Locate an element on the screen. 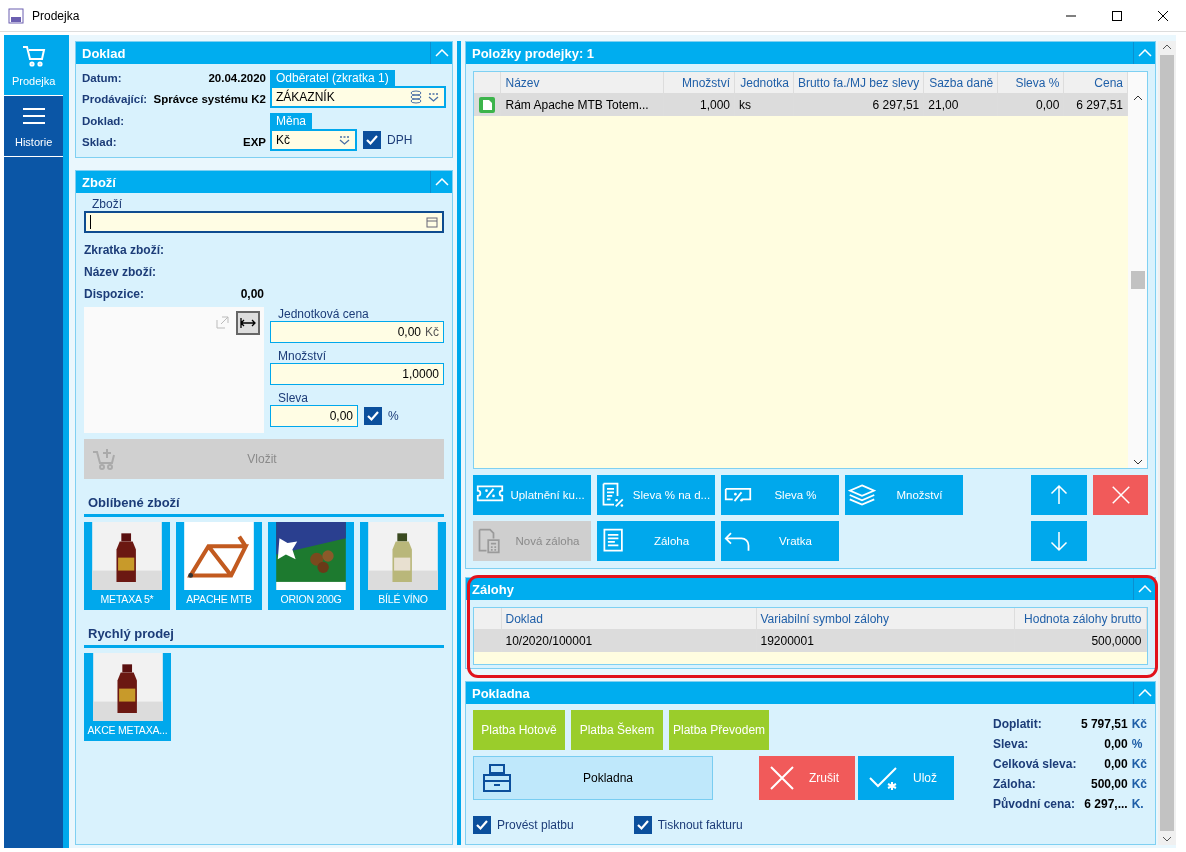 This screenshot has height=852, width=1186. panel-title: Pokladna is located at coordinates (501, 693).